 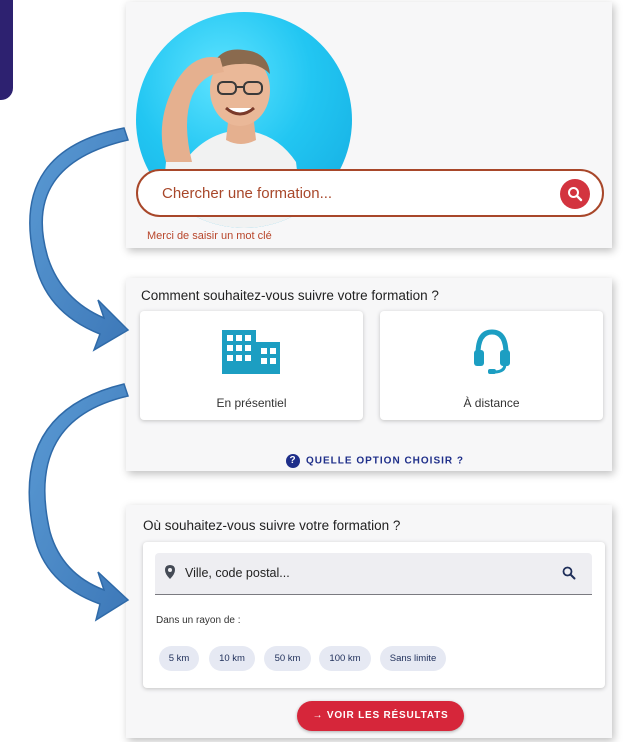 I want to click on see-results-button: → VOIR LES RÉSULTATS, so click(x=380, y=716).